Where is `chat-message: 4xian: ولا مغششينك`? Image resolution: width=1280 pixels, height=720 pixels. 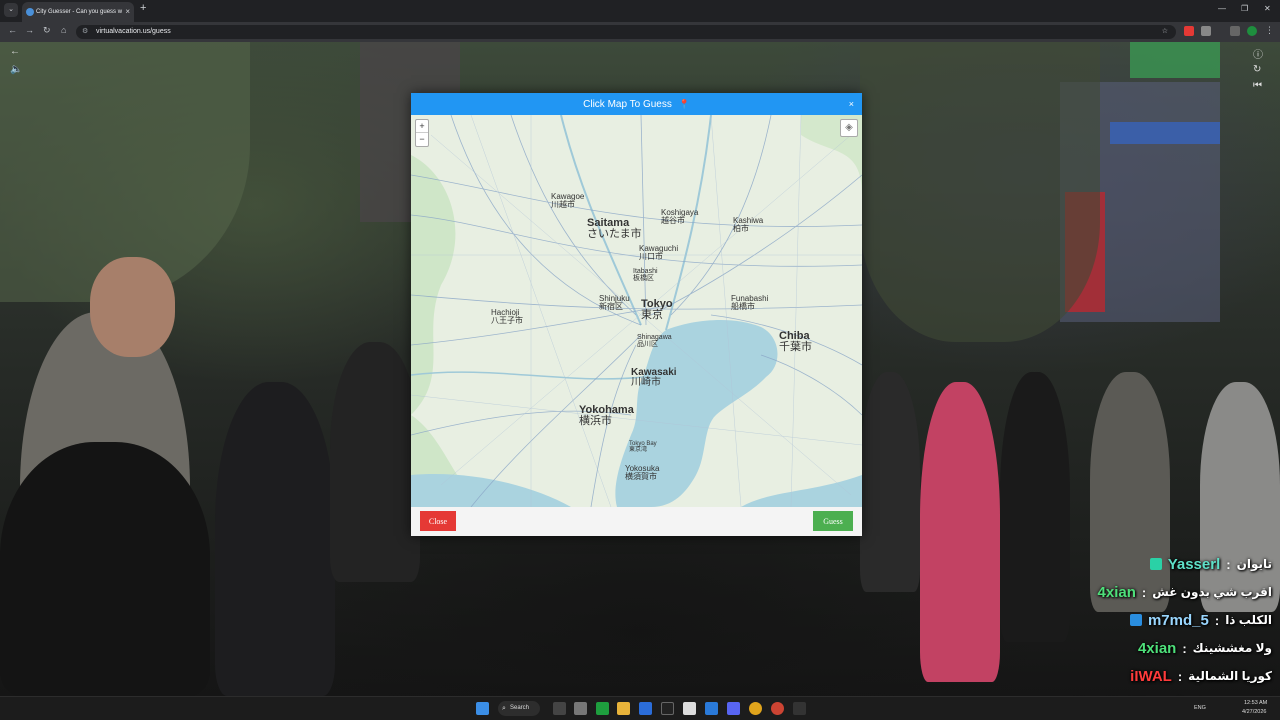 chat-message: 4xian: ولا مغششينك is located at coordinates (1205, 648).